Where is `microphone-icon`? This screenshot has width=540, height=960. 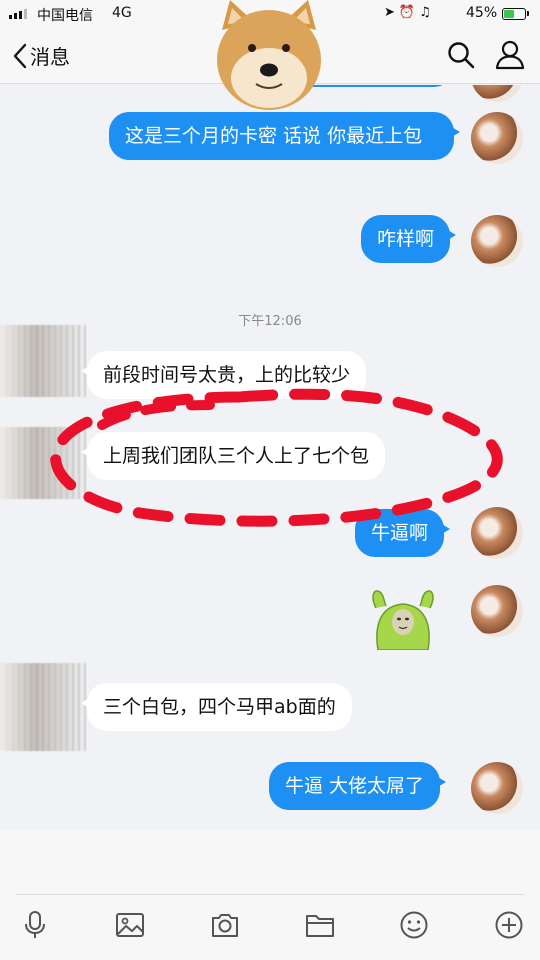
microphone-icon is located at coordinates (35, 925).